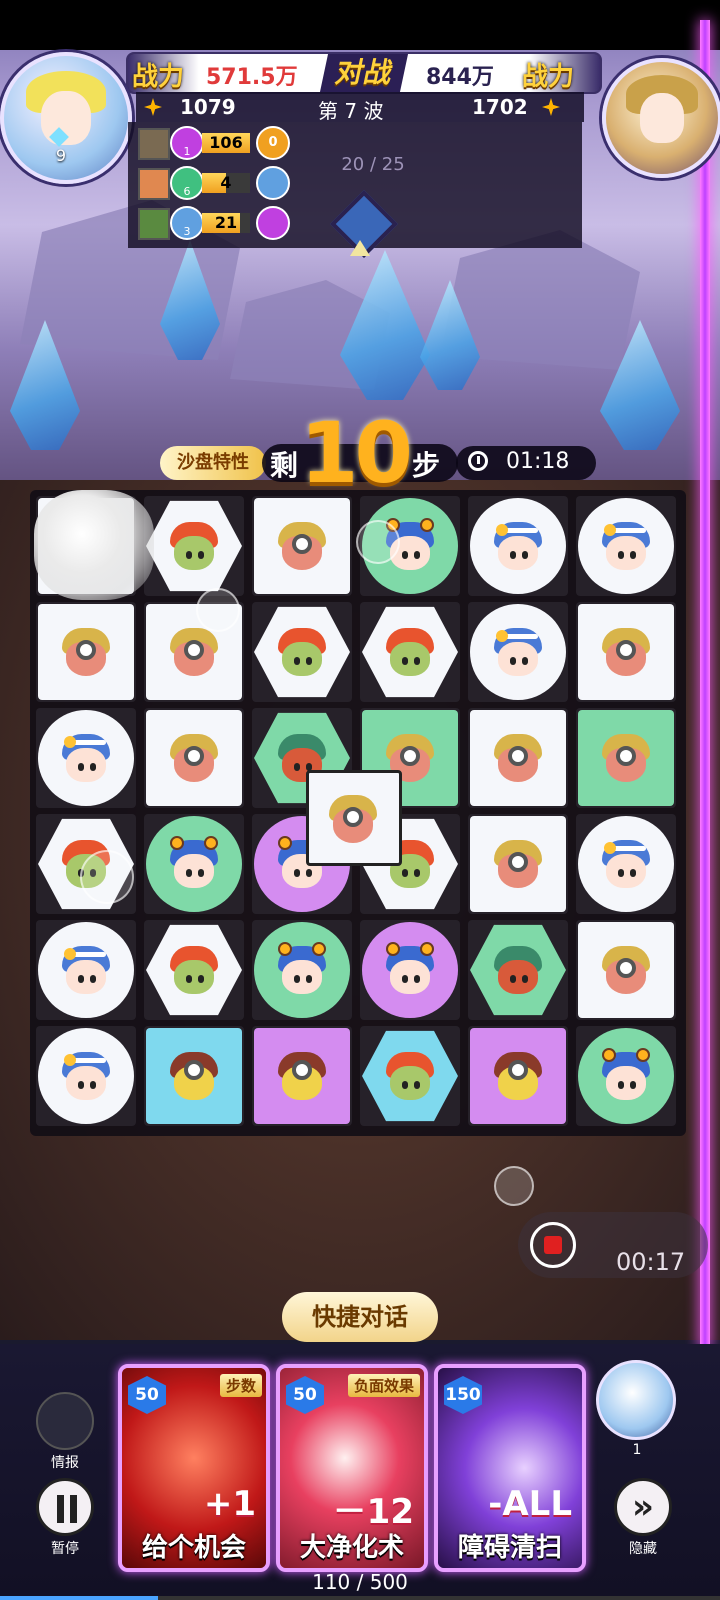 The width and height of the screenshot is (720, 1600). I want to click on orc-face-icon, so click(518, 970).